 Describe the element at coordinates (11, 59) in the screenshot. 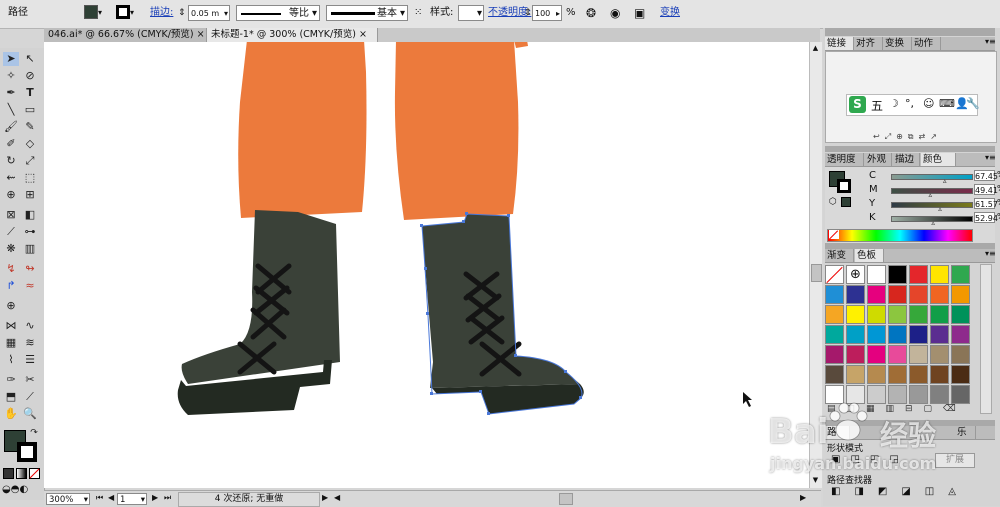

I see `selection-tool-icon: ➤` at that location.